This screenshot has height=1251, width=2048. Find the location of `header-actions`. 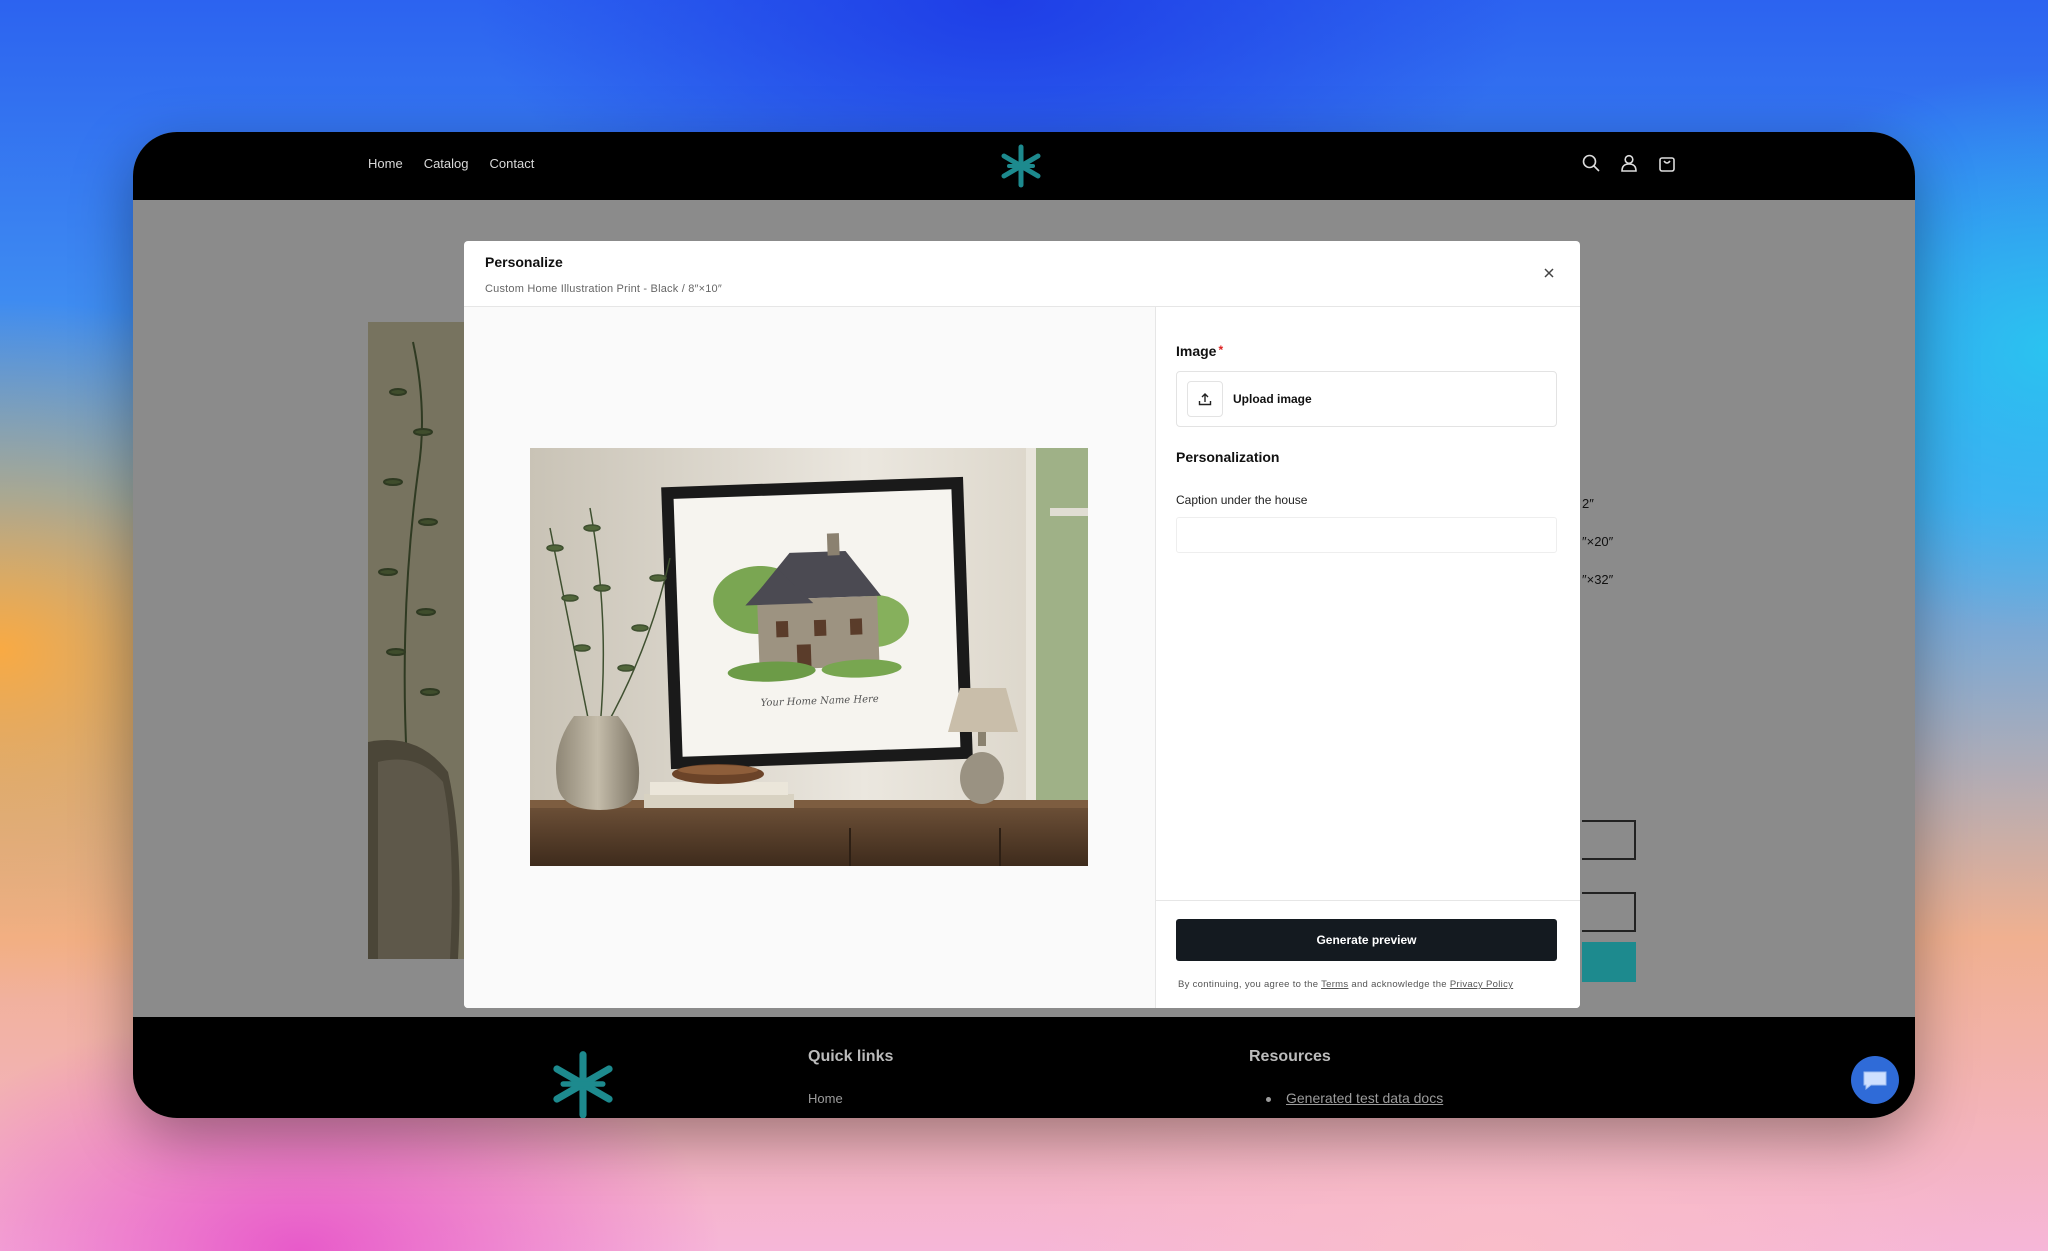

header-actions is located at coordinates (1629, 163).